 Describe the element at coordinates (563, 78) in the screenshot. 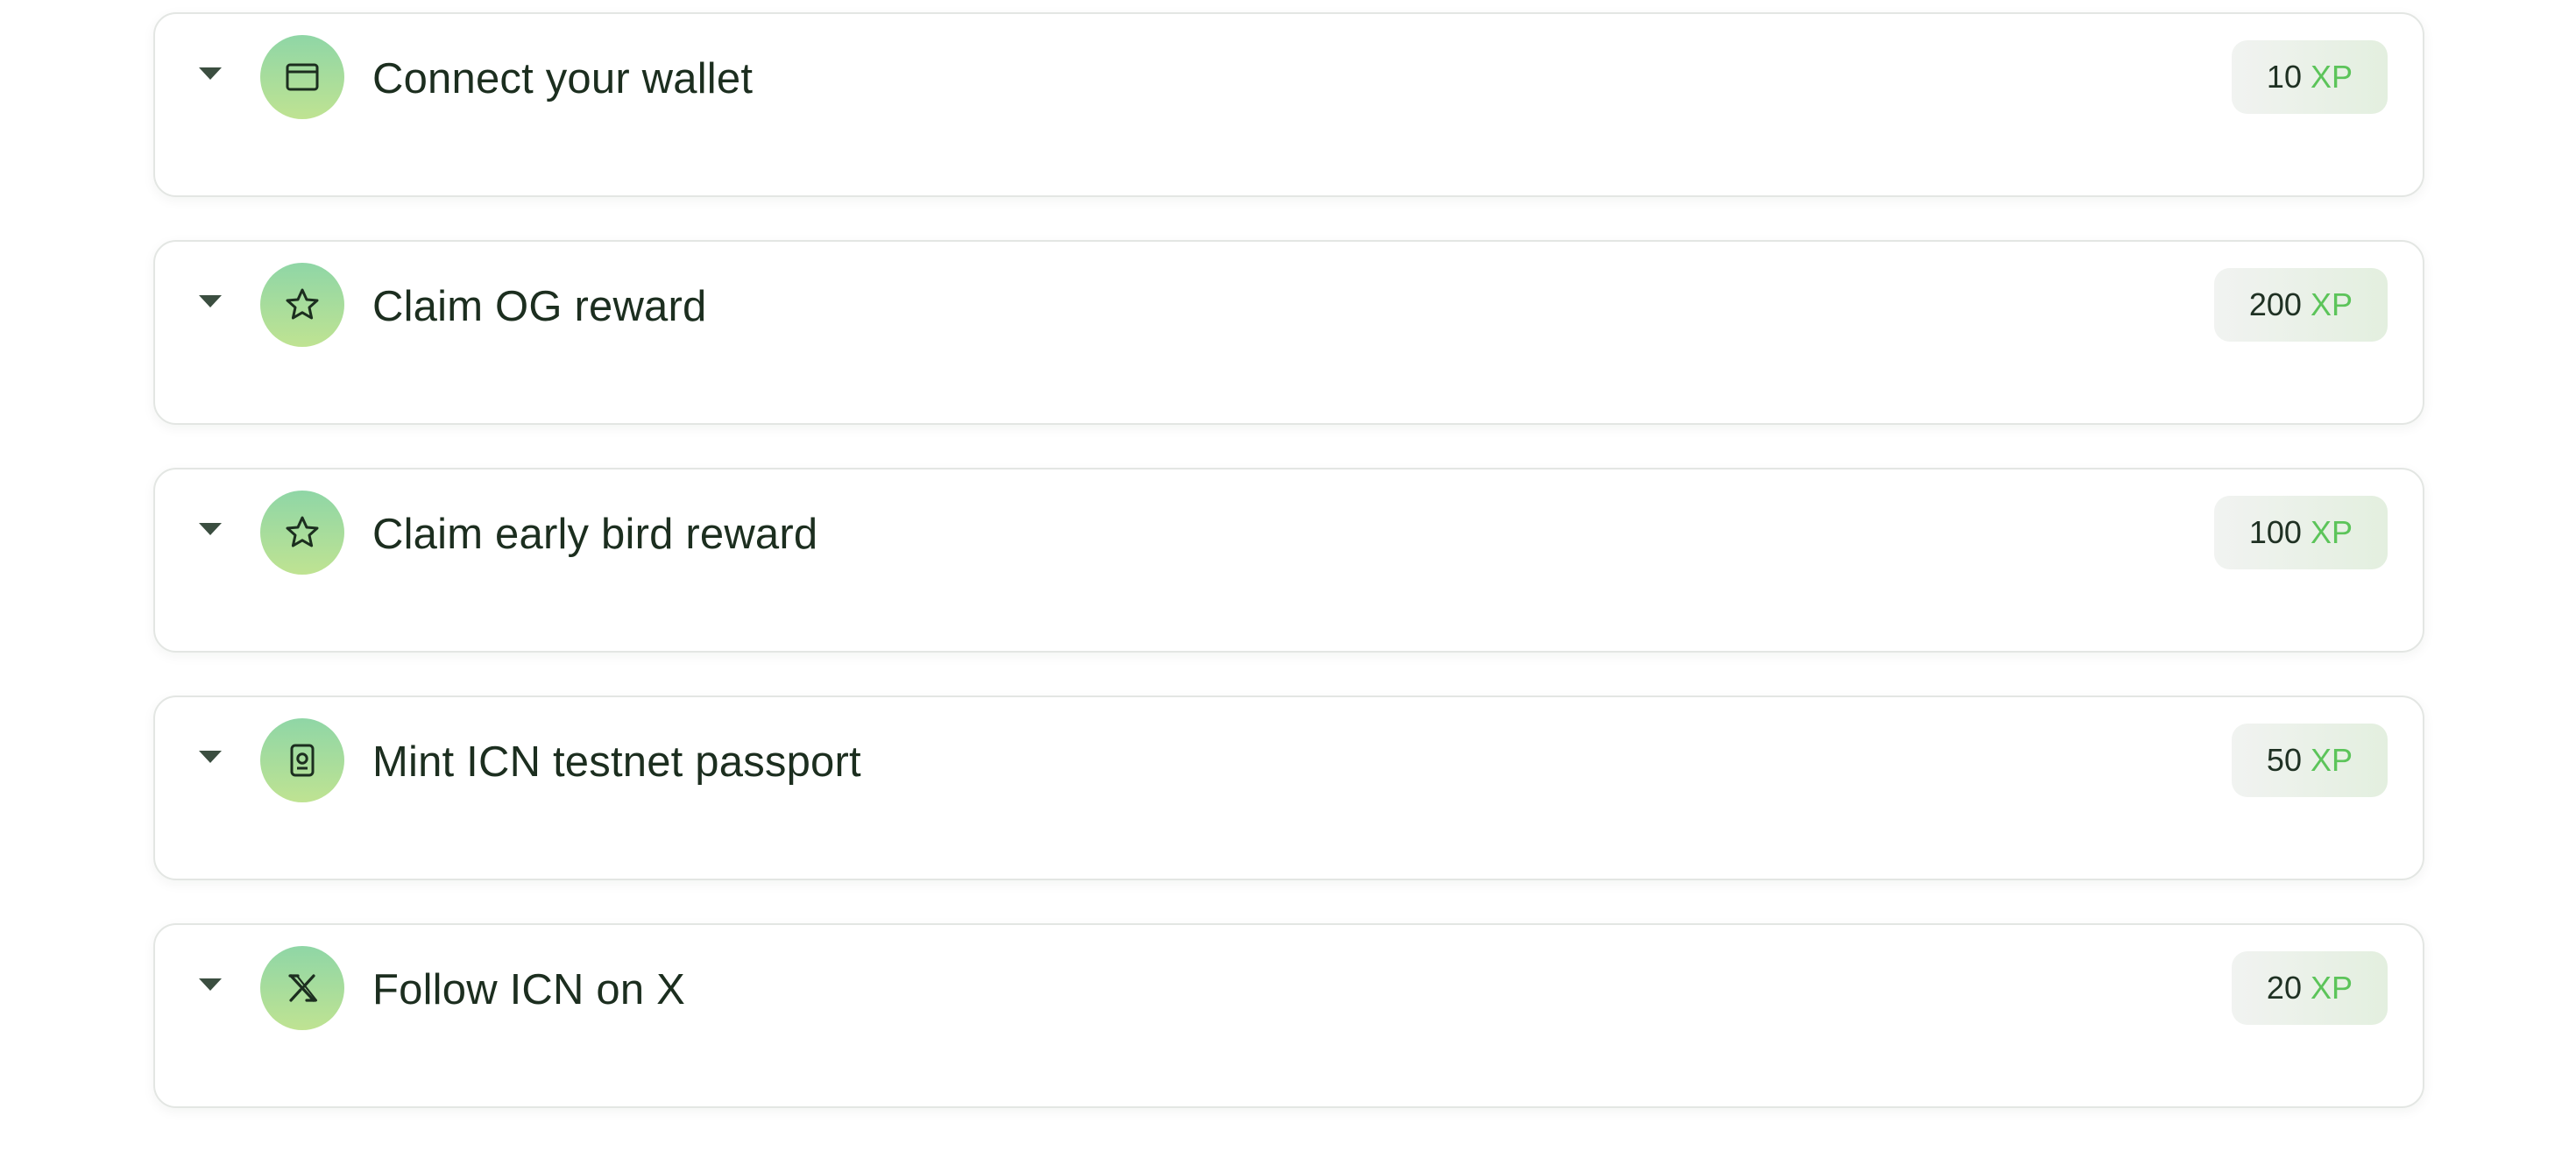

I see `quest-title: Connect your wallet` at that location.